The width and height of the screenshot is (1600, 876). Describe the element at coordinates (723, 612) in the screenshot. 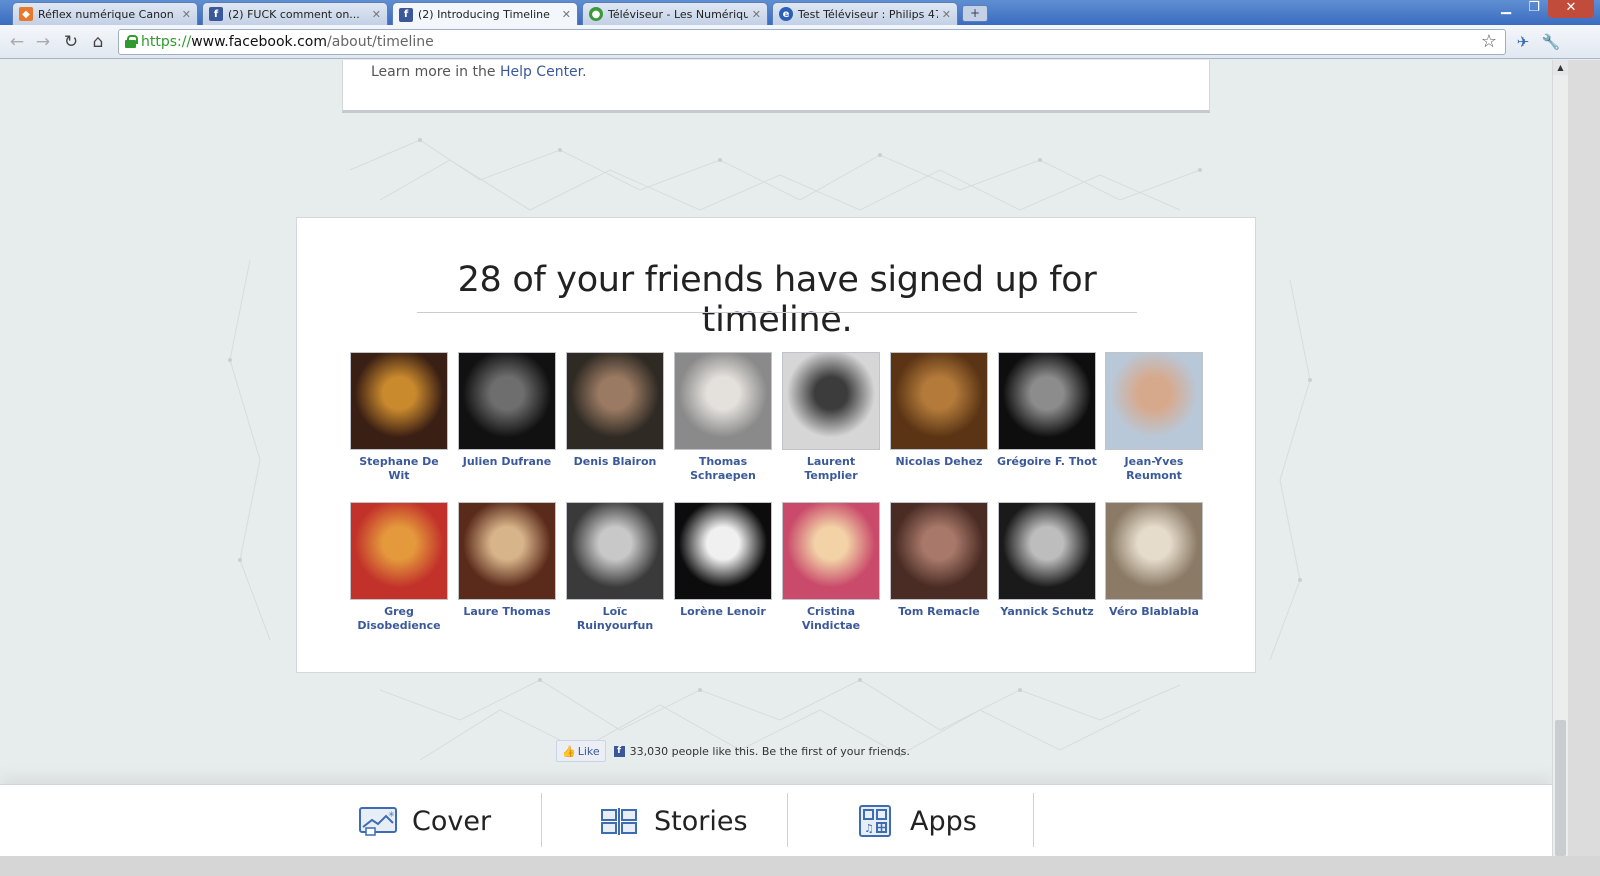

I see `friend-name-link: Lorène Lenoir` at that location.